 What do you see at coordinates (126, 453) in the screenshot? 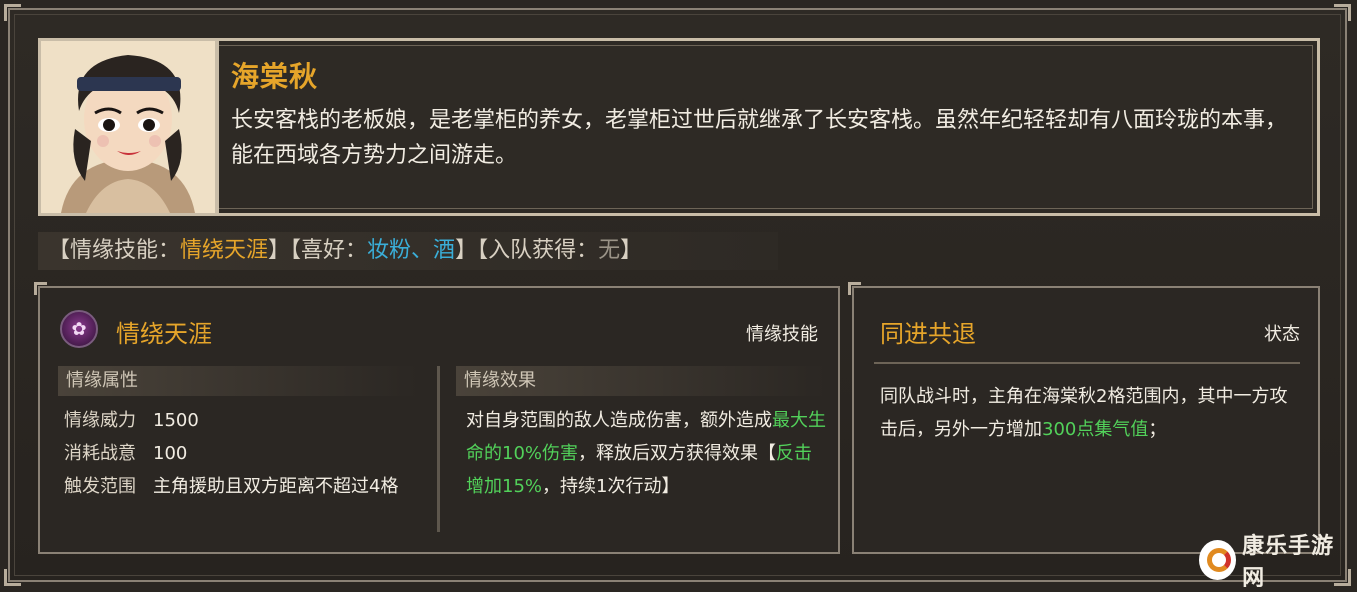
I see `attr-row: 消耗战意 100` at bounding box center [126, 453].